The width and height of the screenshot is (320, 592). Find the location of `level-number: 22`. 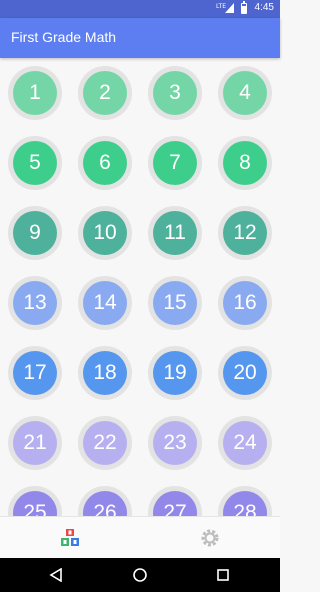

level-number: 22 is located at coordinates (105, 443).